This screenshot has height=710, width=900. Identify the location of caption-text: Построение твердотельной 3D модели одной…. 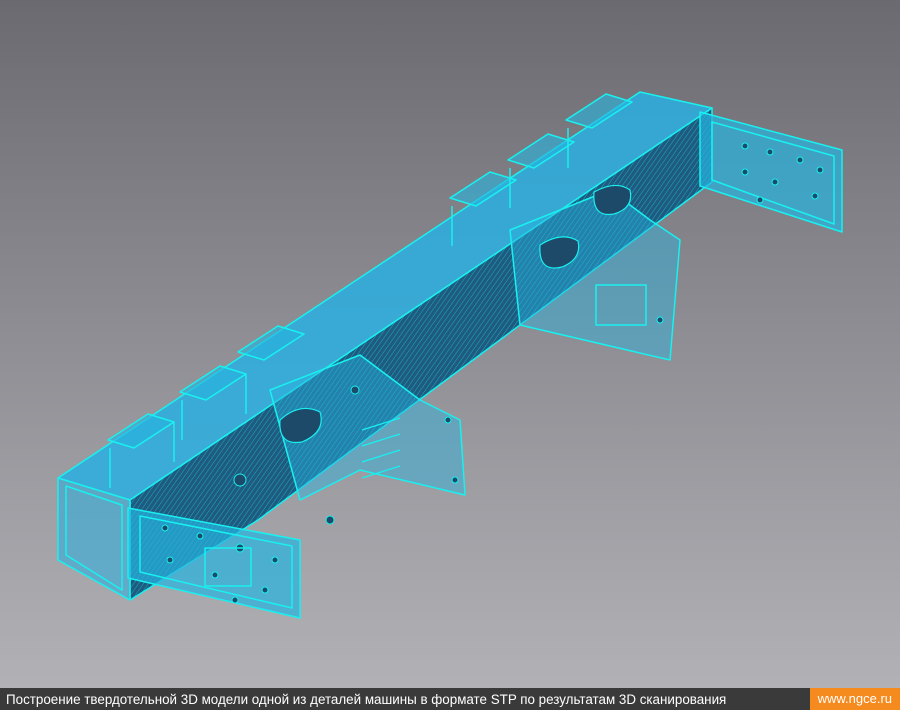
(366, 699).